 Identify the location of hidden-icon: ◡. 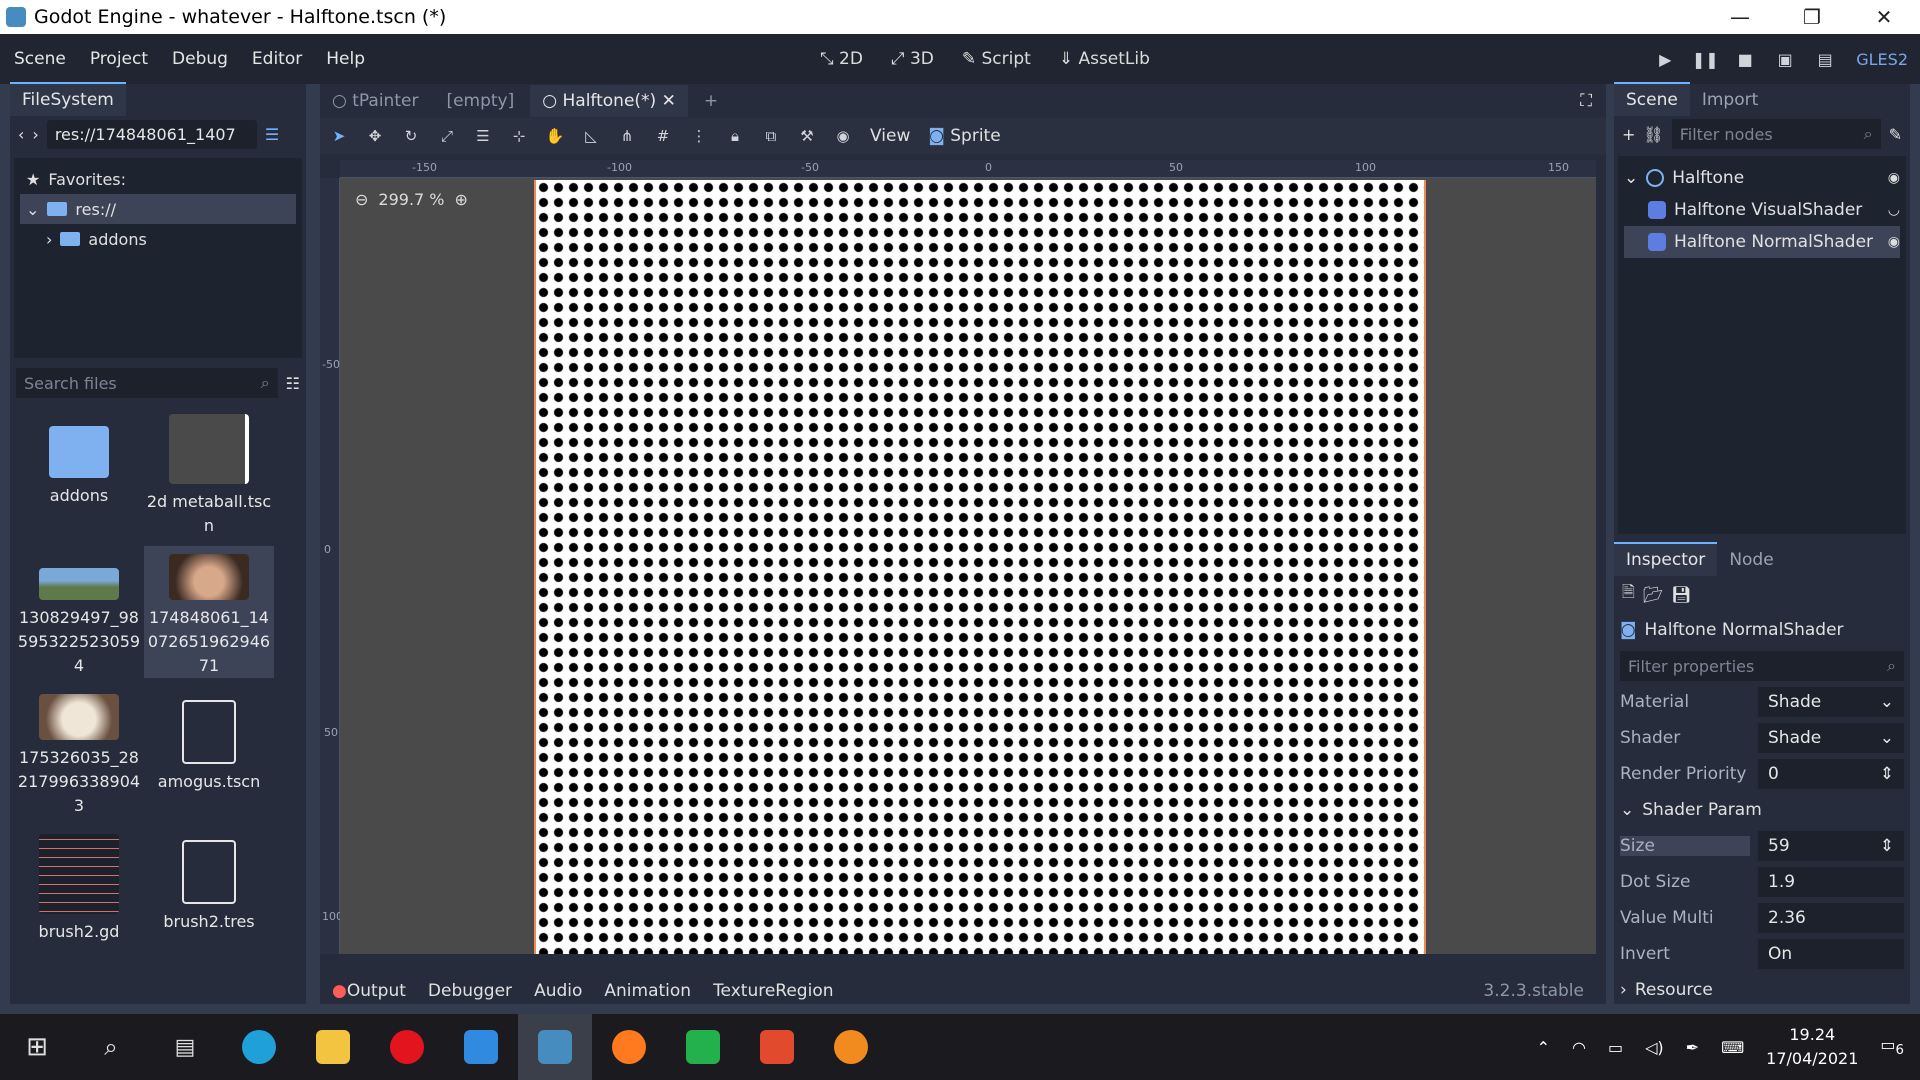
(1894, 210).